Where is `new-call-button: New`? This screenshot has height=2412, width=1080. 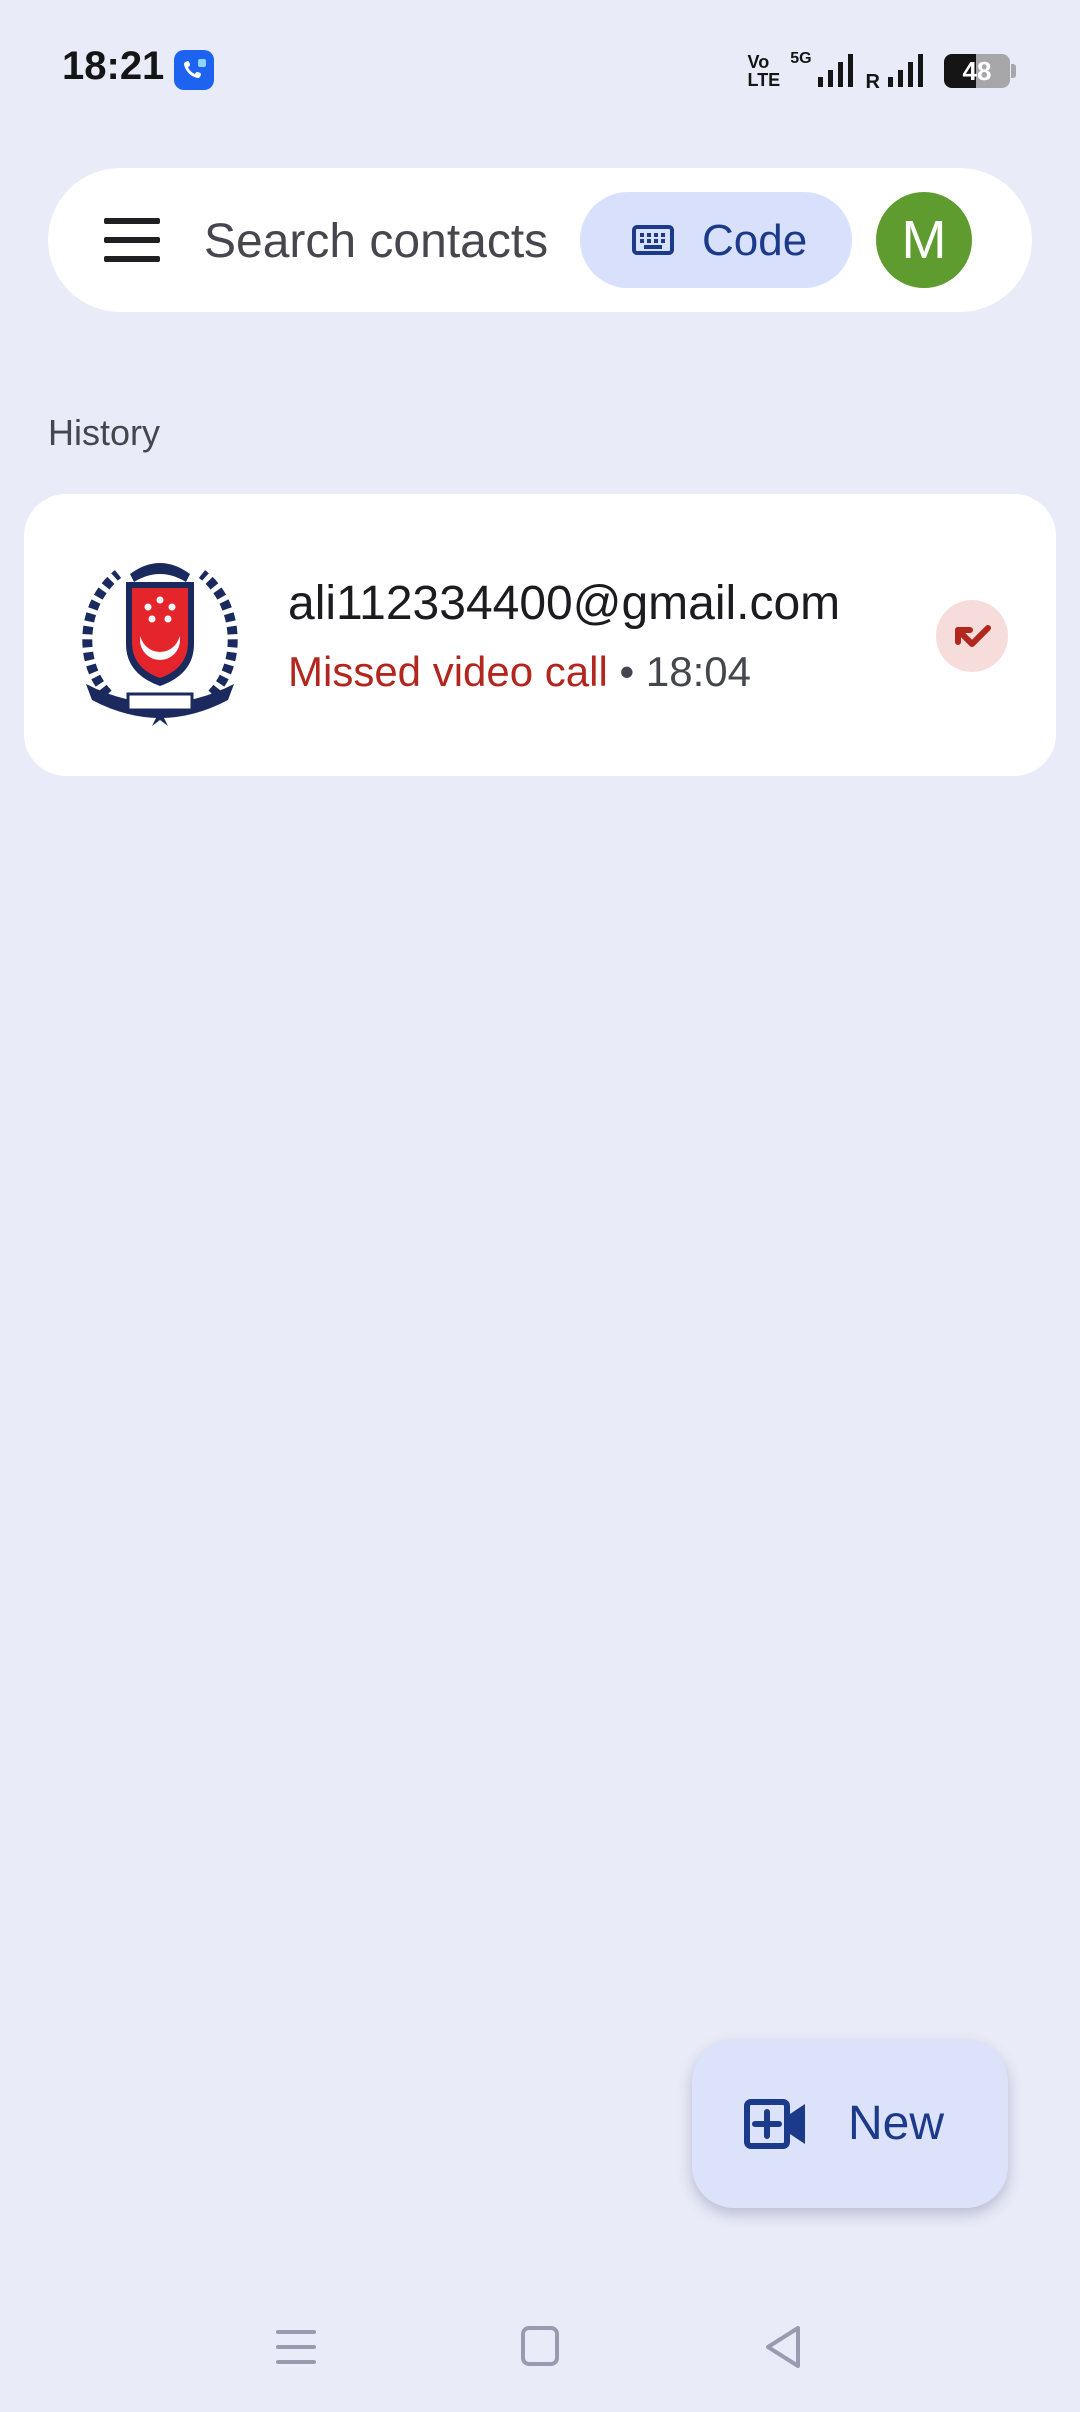
new-call-button: New is located at coordinates (850, 2124).